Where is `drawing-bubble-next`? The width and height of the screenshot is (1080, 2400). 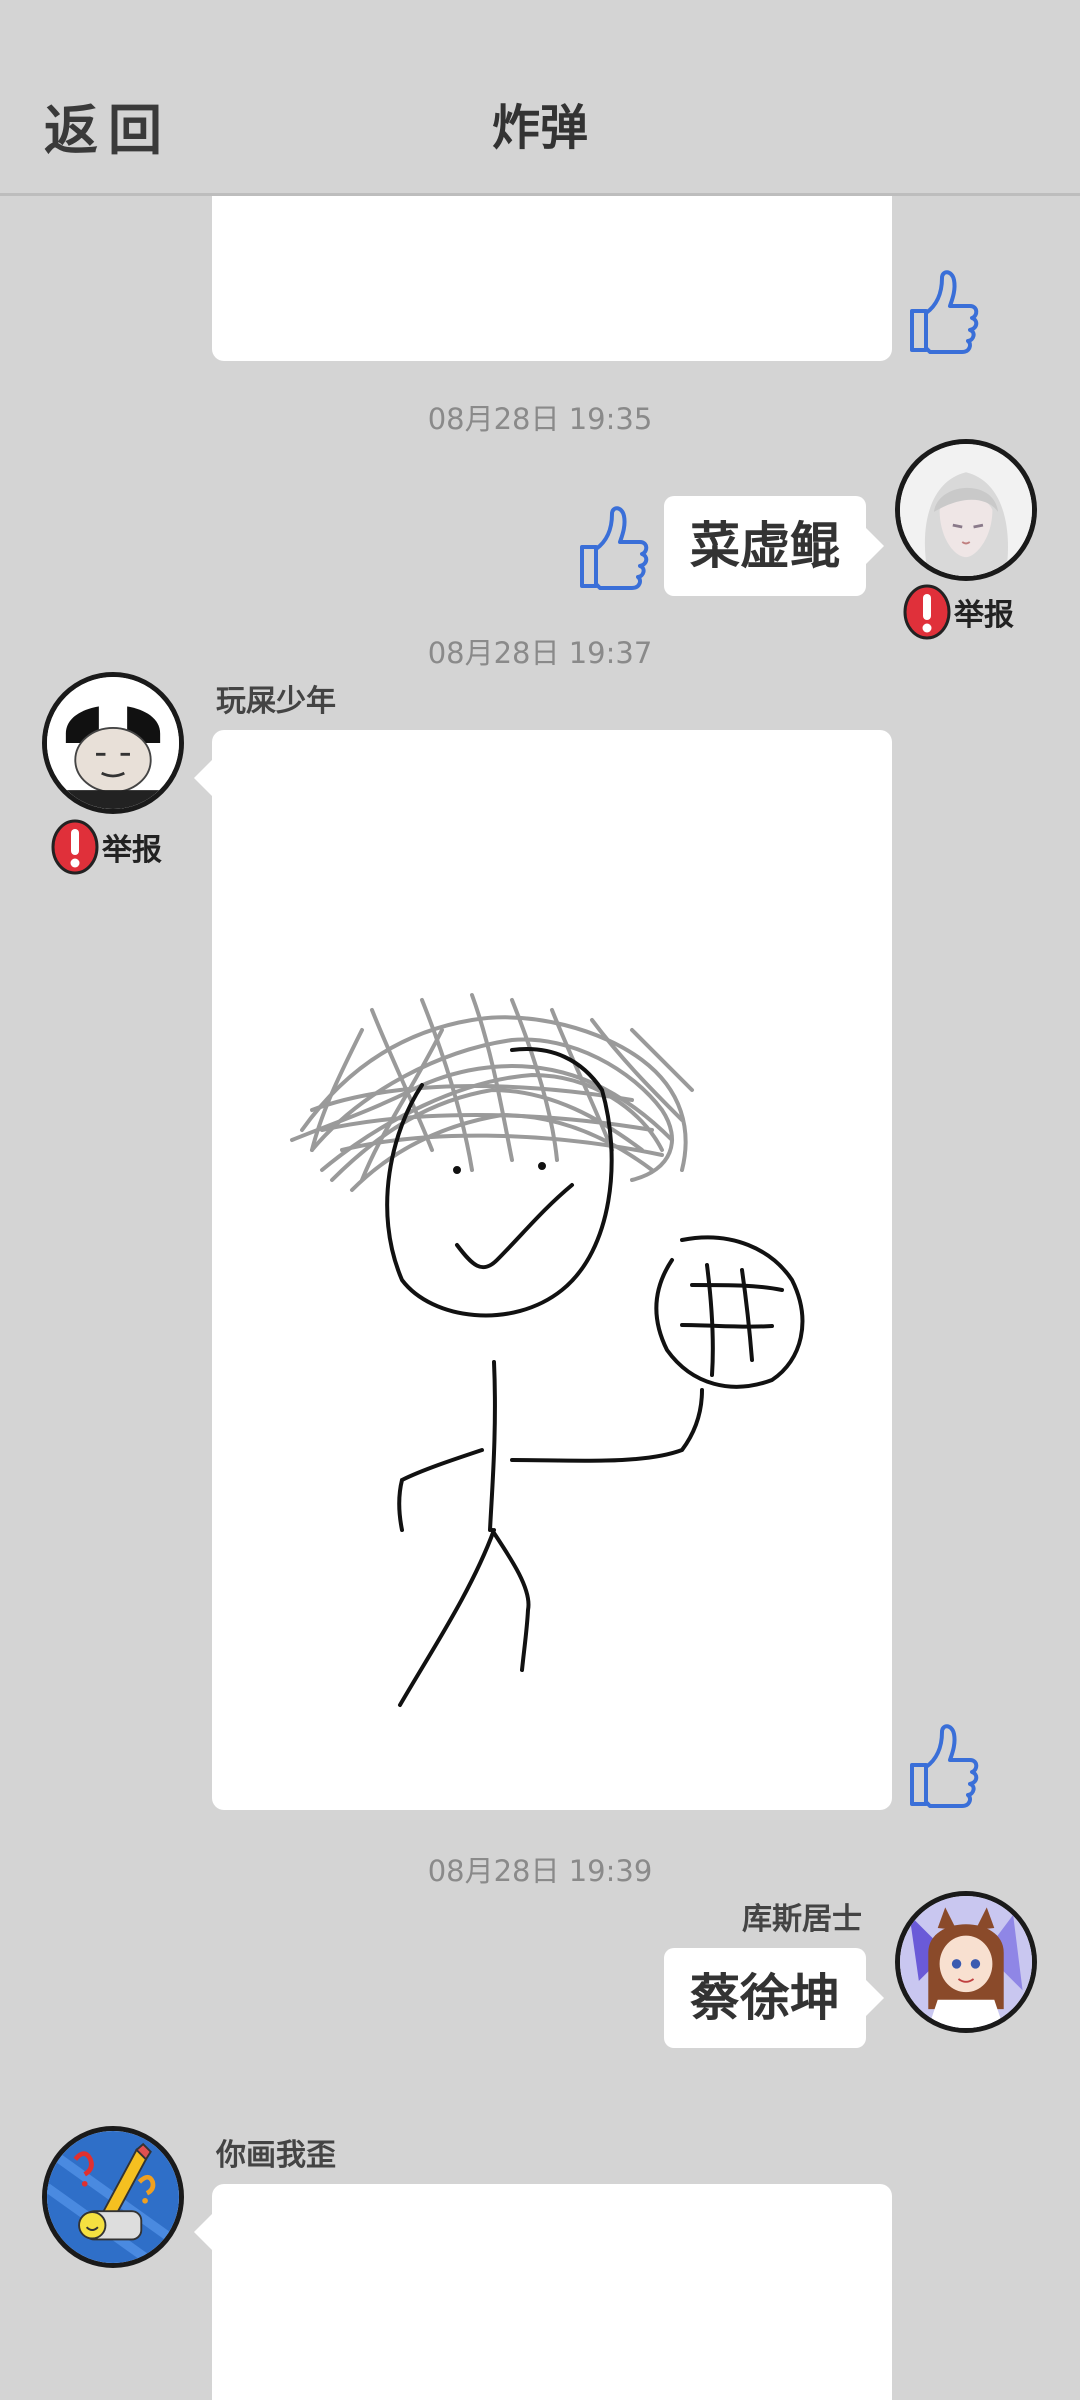
drawing-bubble-next is located at coordinates (543, 2292).